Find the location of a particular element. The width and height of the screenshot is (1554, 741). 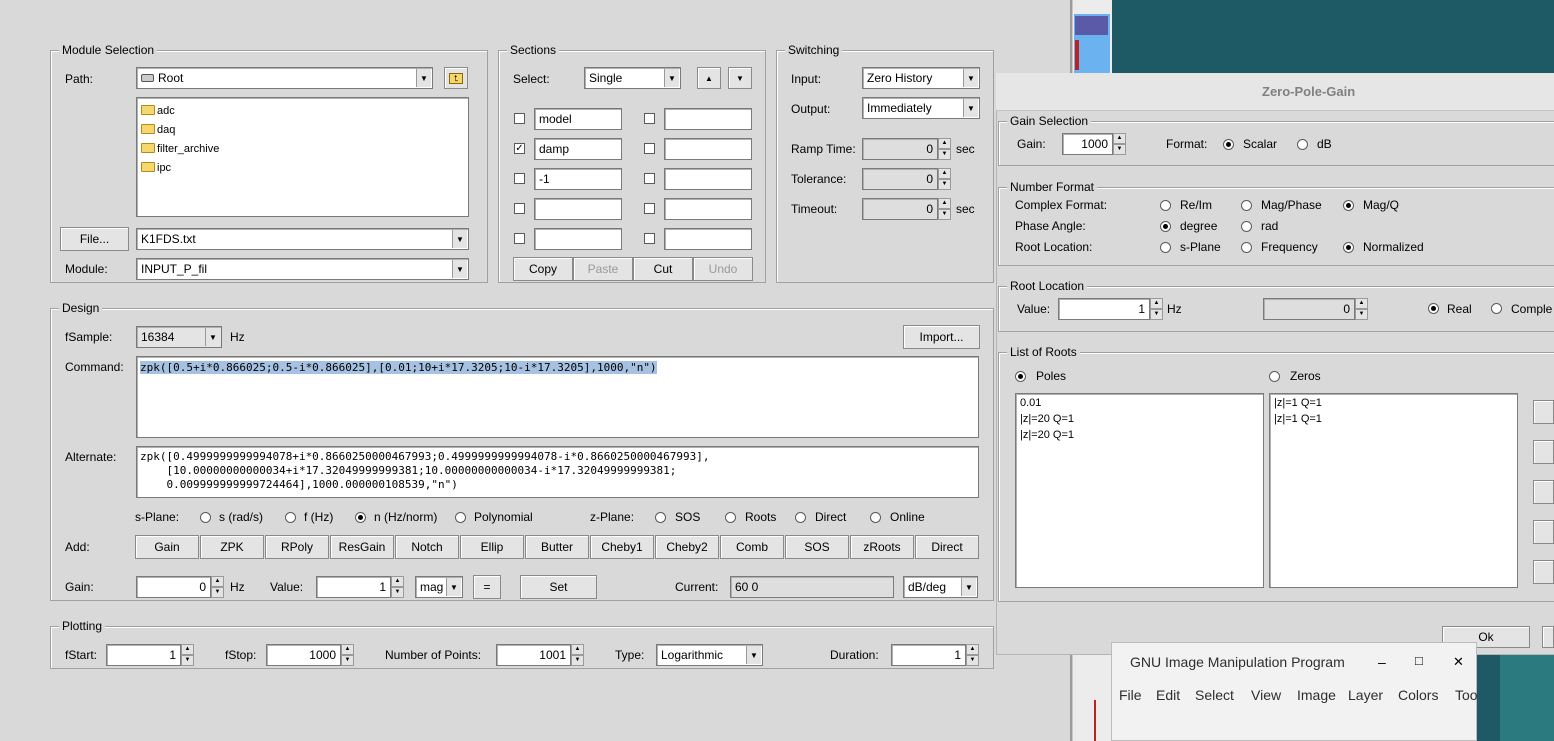

complex-radio-reim is located at coordinates (1165, 205).